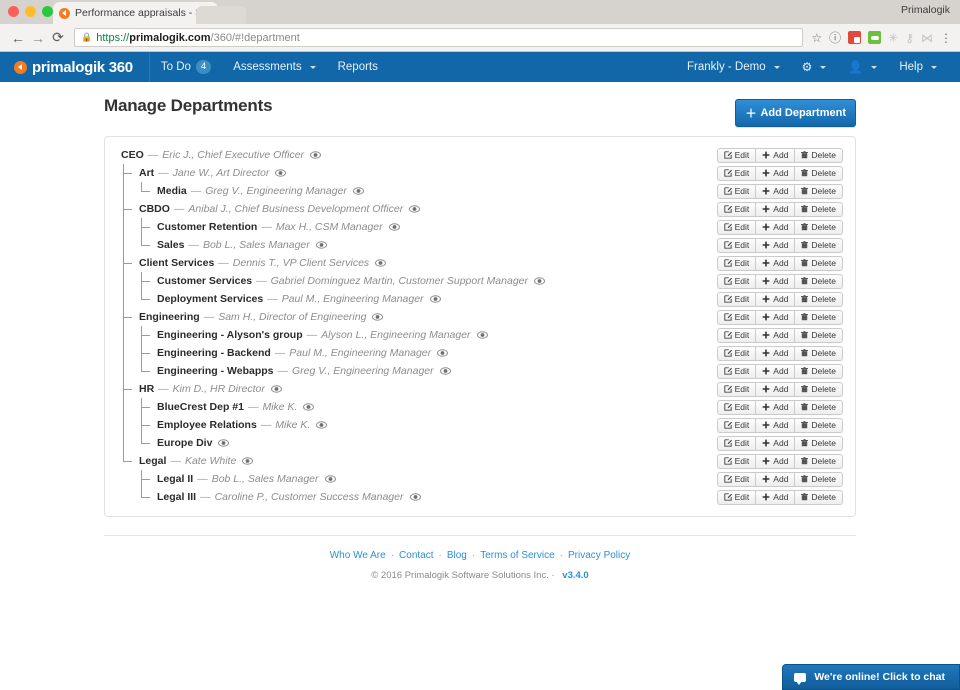  I want to click on nav-item-account: Frankly - Demo, so click(733, 67).